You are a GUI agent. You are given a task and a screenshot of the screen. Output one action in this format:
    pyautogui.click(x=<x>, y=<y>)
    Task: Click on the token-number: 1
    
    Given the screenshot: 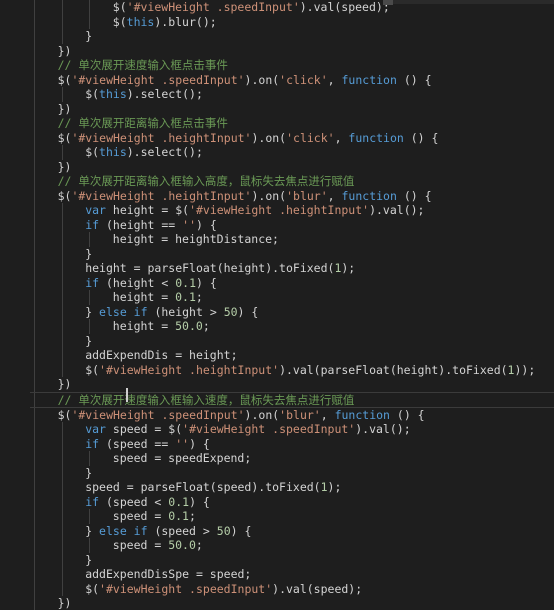 What is the action you would take?
    pyautogui.click(x=324, y=487)
    